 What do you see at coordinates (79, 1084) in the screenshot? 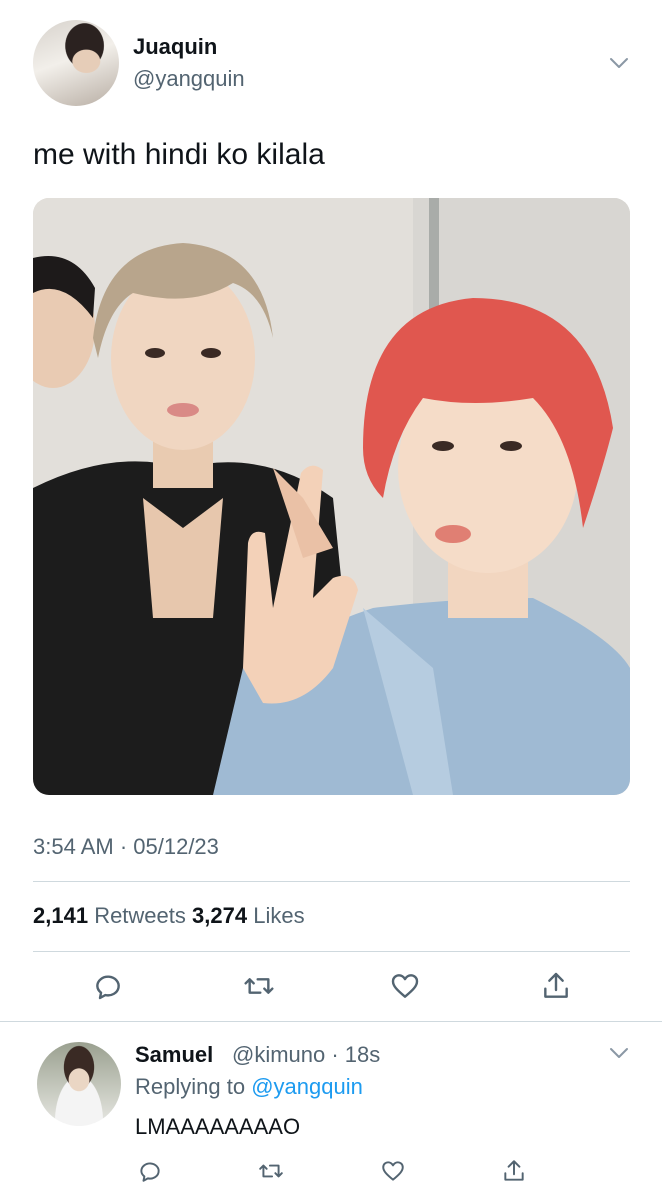
I see `reply-author-avatar` at bounding box center [79, 1084].